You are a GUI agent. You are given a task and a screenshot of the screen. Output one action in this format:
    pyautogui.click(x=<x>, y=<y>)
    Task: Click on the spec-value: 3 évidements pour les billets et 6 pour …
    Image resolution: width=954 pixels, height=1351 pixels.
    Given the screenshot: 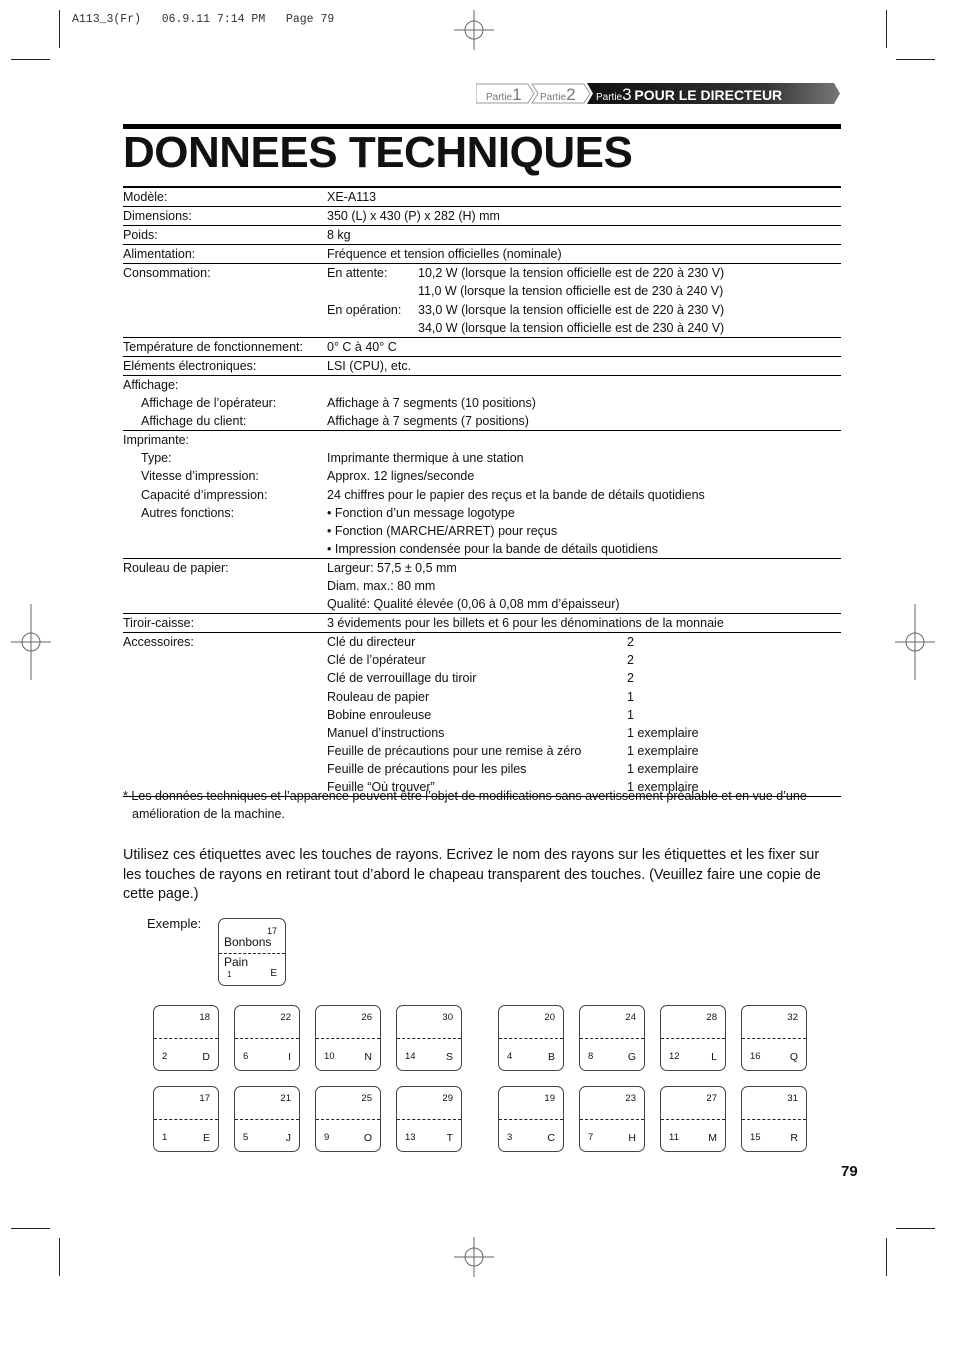 What is the action you would take?
    pyautogui.click(x=525, y=623)
    